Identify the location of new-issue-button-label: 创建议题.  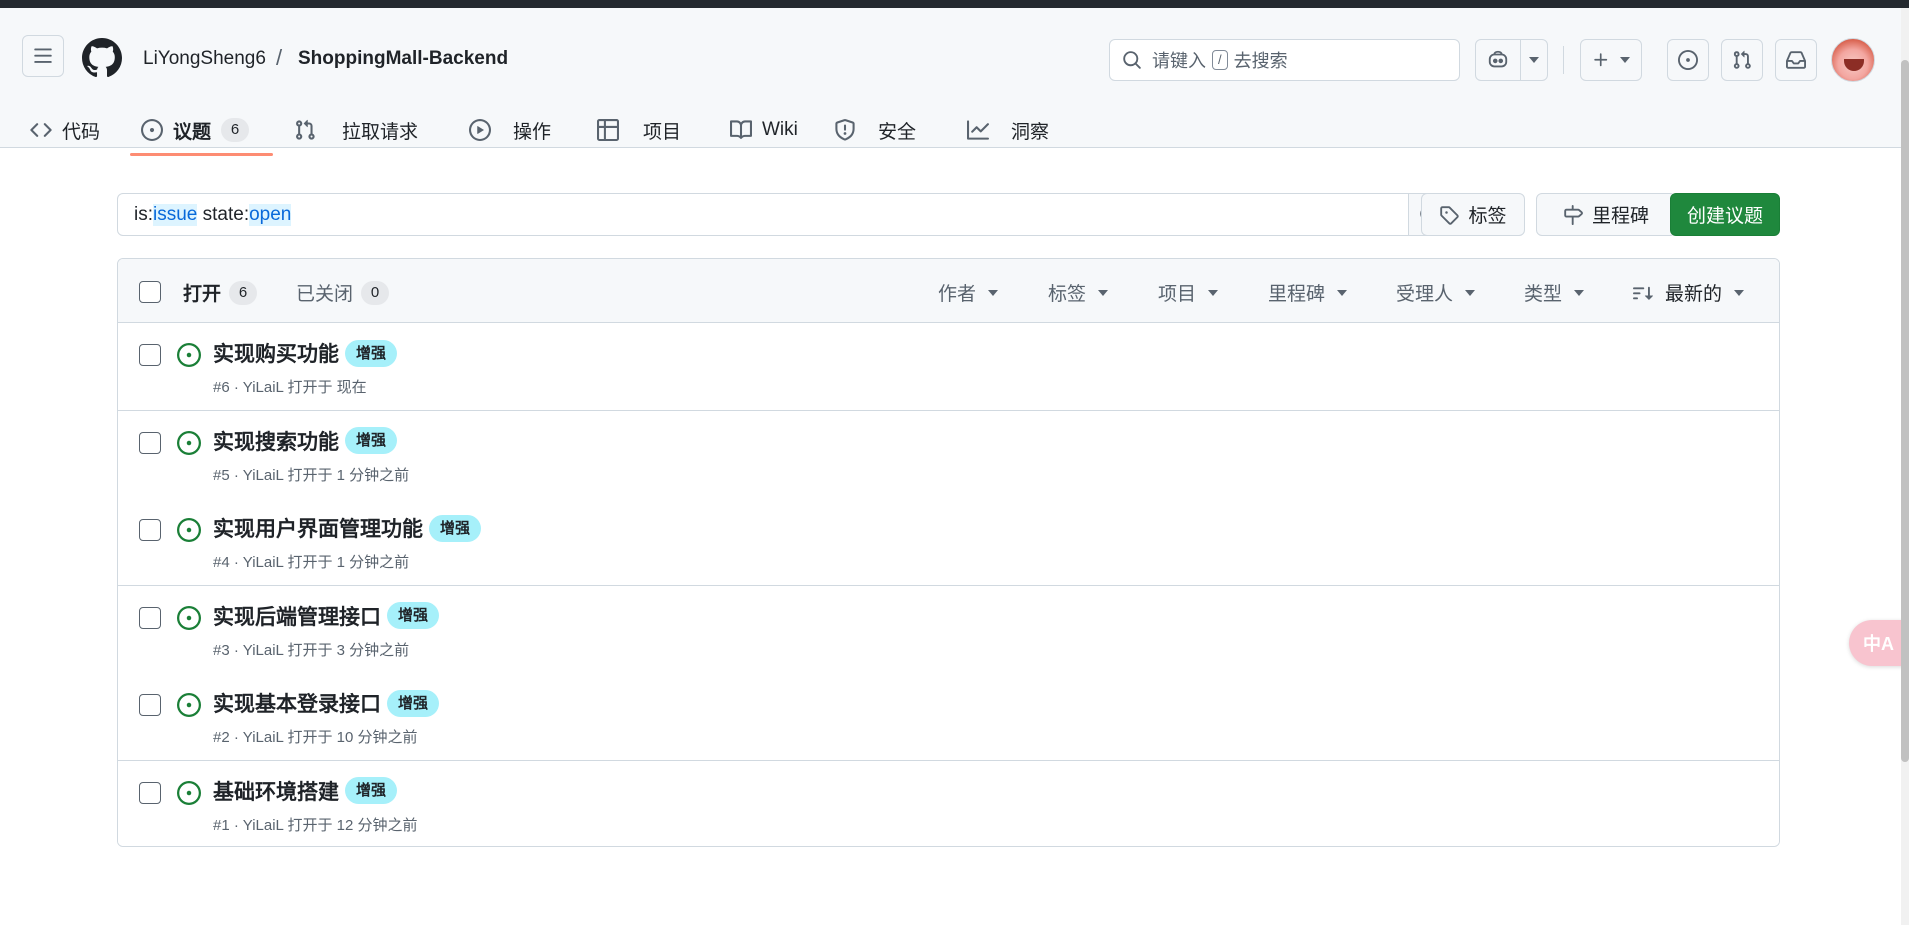
(1724, 216).